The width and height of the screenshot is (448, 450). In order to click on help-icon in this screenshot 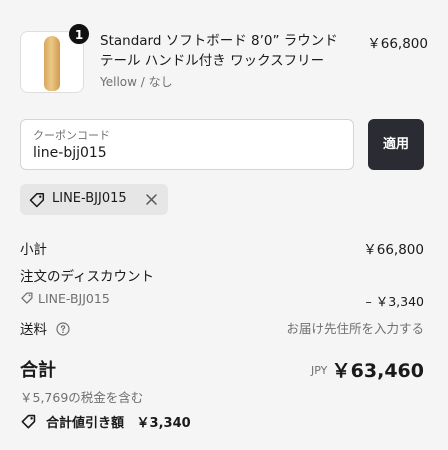, I will do `click(63, 329)`.